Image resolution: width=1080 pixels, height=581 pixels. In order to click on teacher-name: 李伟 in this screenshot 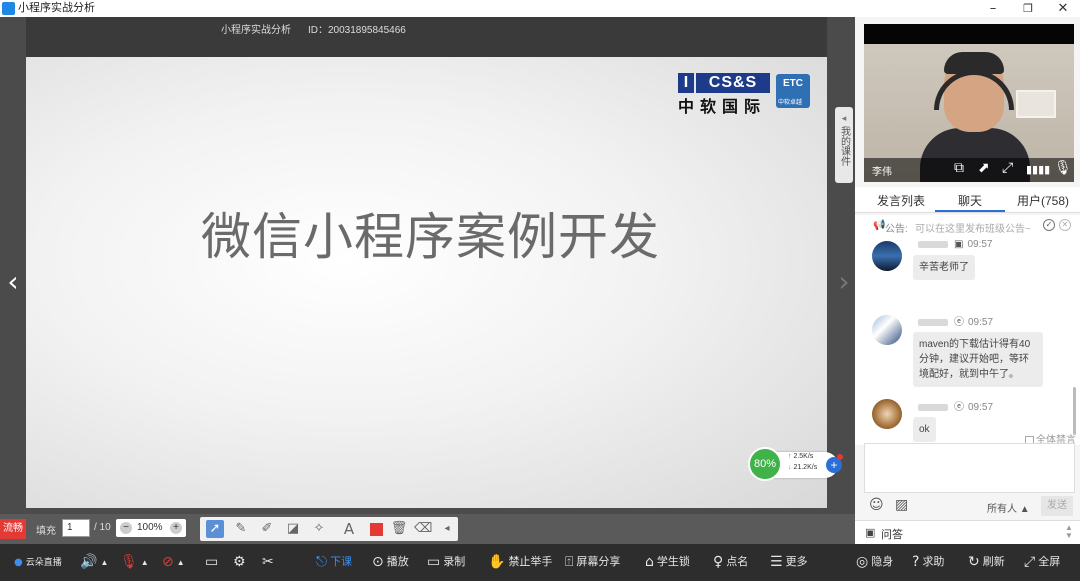, I will do `click(882, 172)`.